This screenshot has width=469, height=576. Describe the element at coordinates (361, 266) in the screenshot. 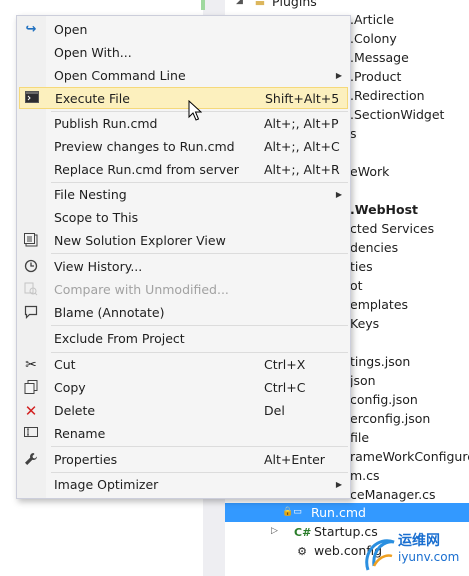

I see `tree-item: ties` at that location.